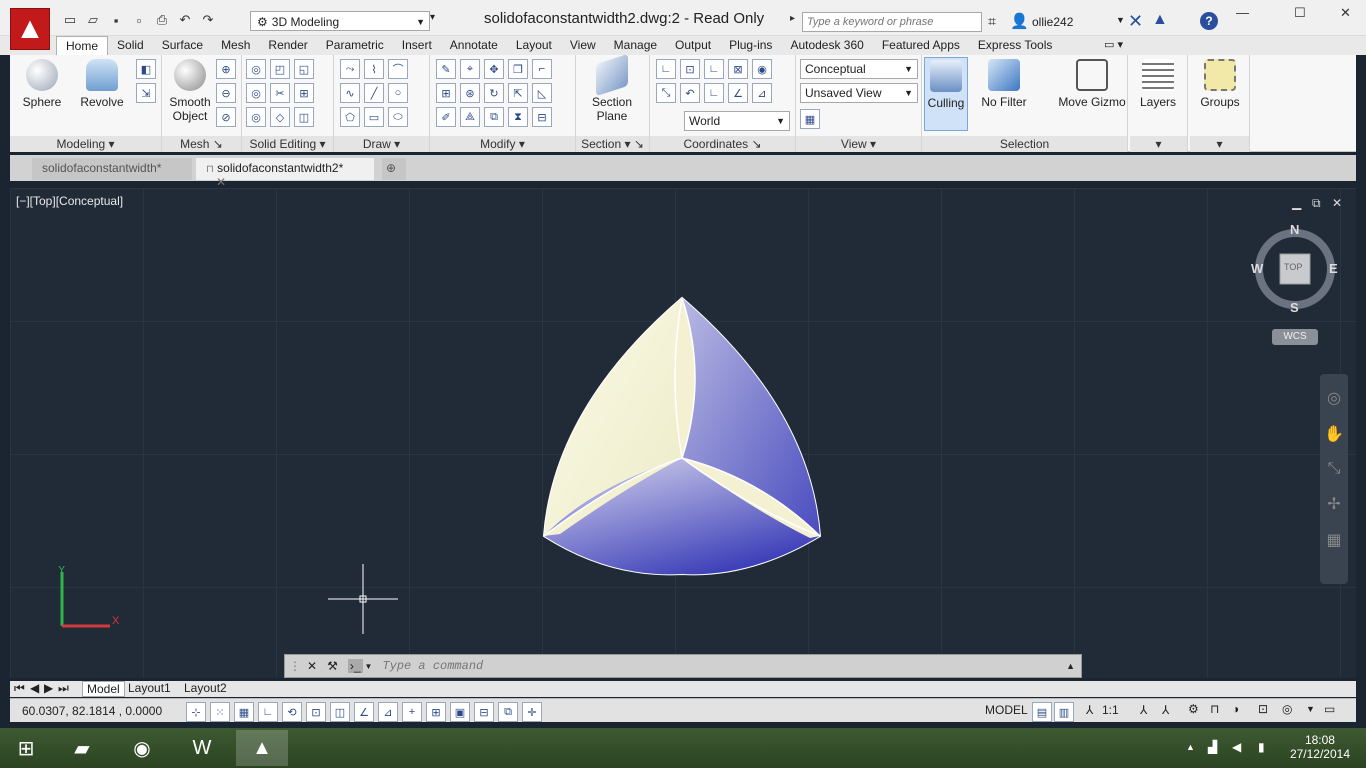 The image size is (1366, 768). I want to click on tab-parametric: Parametric, so click(355, 45).